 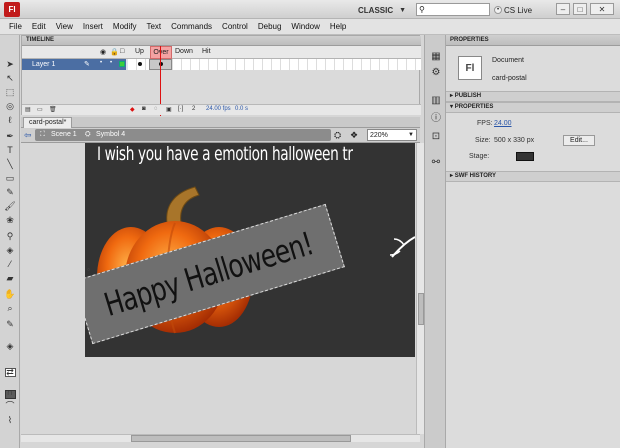 What do you see at coordinates (241, 438) in the screenshot?
I see `horizontal-scroll-thumb` at bounding box center [241, 438].